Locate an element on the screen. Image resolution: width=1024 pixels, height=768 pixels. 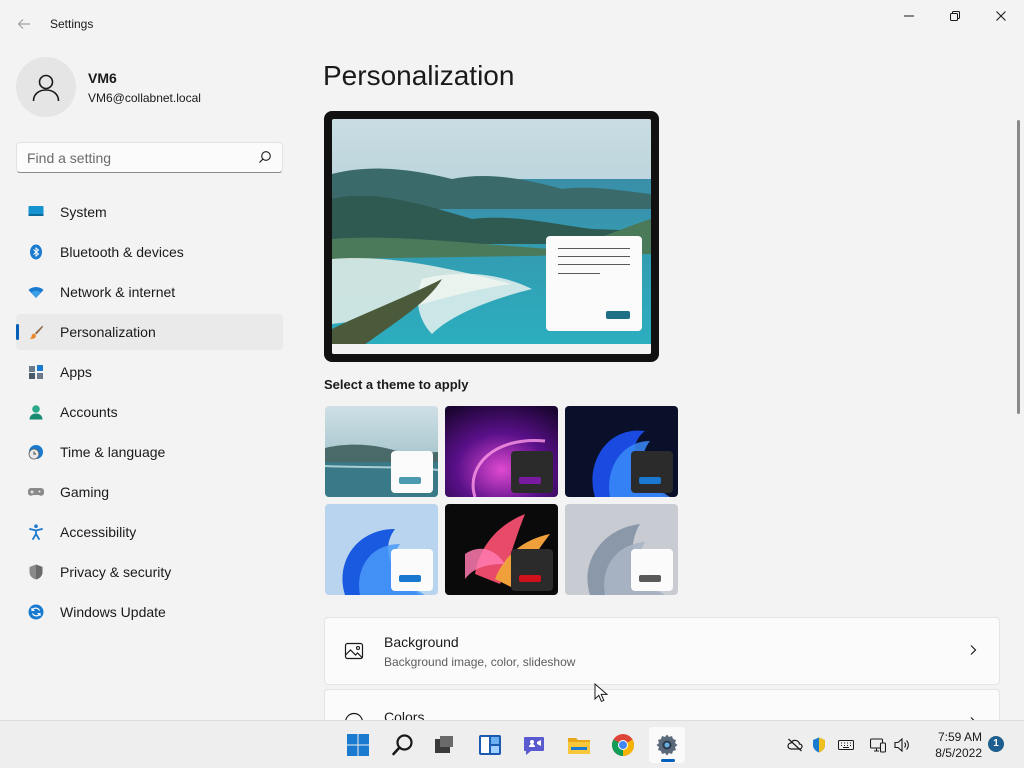
palette-icon is located at coordinates (354, 716).